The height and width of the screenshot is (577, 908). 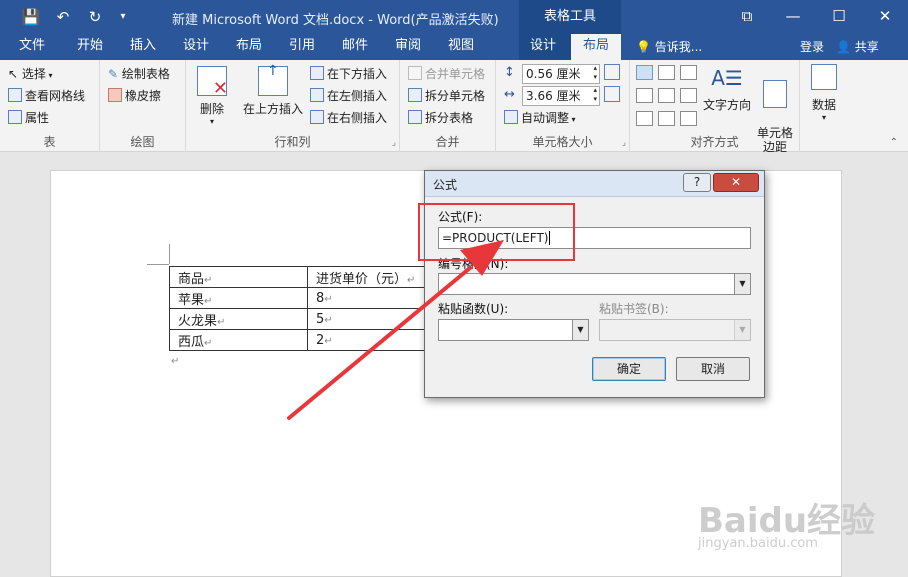 I want to click on text-direction-label: 文字方向, so click(x=726, y=105).